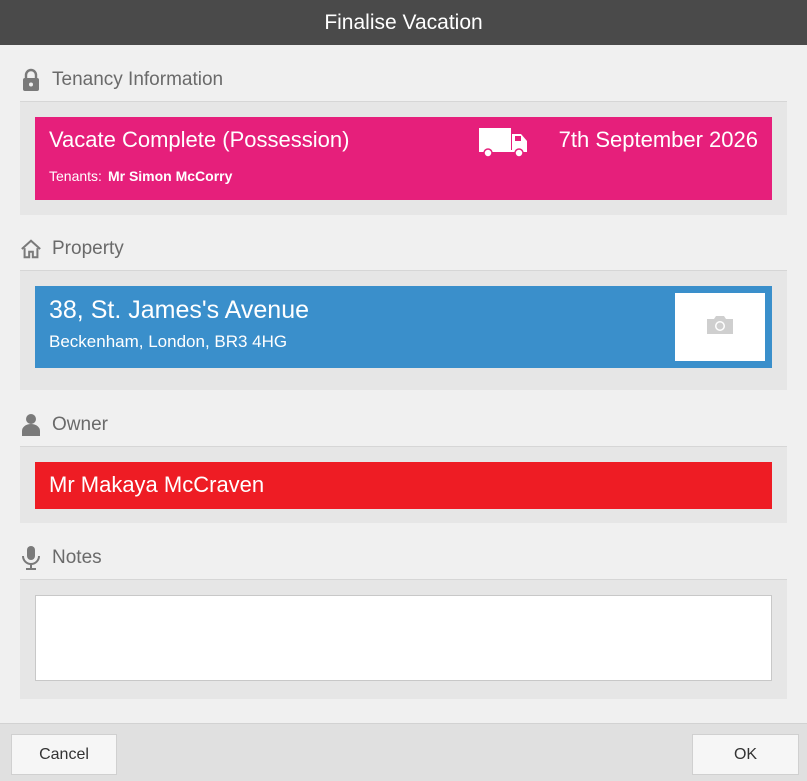 Image resolution: width=807 pixels, height=781 pixels. Describe the element at coordinates (168, 341) in the screenshot. I see `property-address-line2: Beckenham, London, BR3 4HG` at that location.